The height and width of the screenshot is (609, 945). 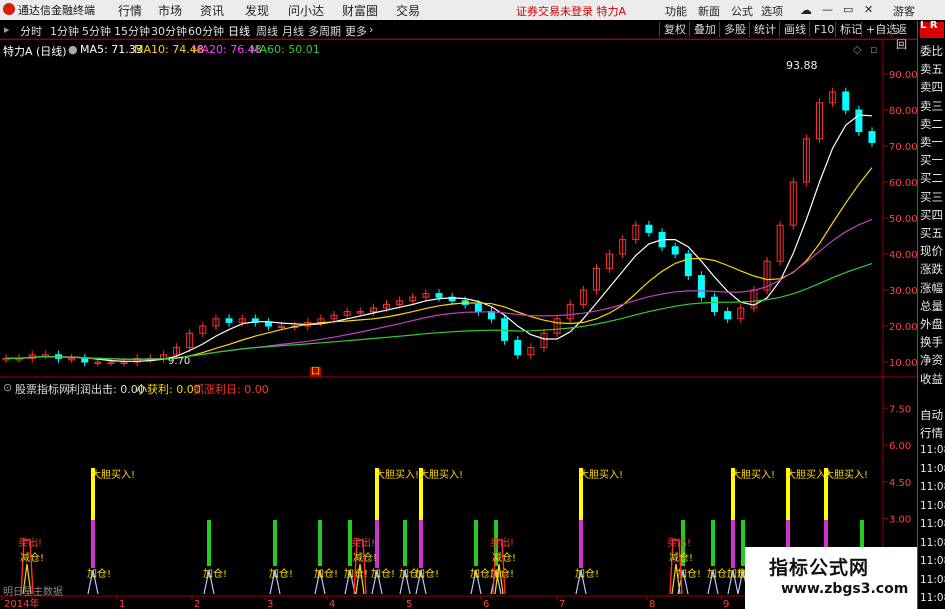 I want to click on sidebar-field: 涨幅, so click(x=932, y=288).